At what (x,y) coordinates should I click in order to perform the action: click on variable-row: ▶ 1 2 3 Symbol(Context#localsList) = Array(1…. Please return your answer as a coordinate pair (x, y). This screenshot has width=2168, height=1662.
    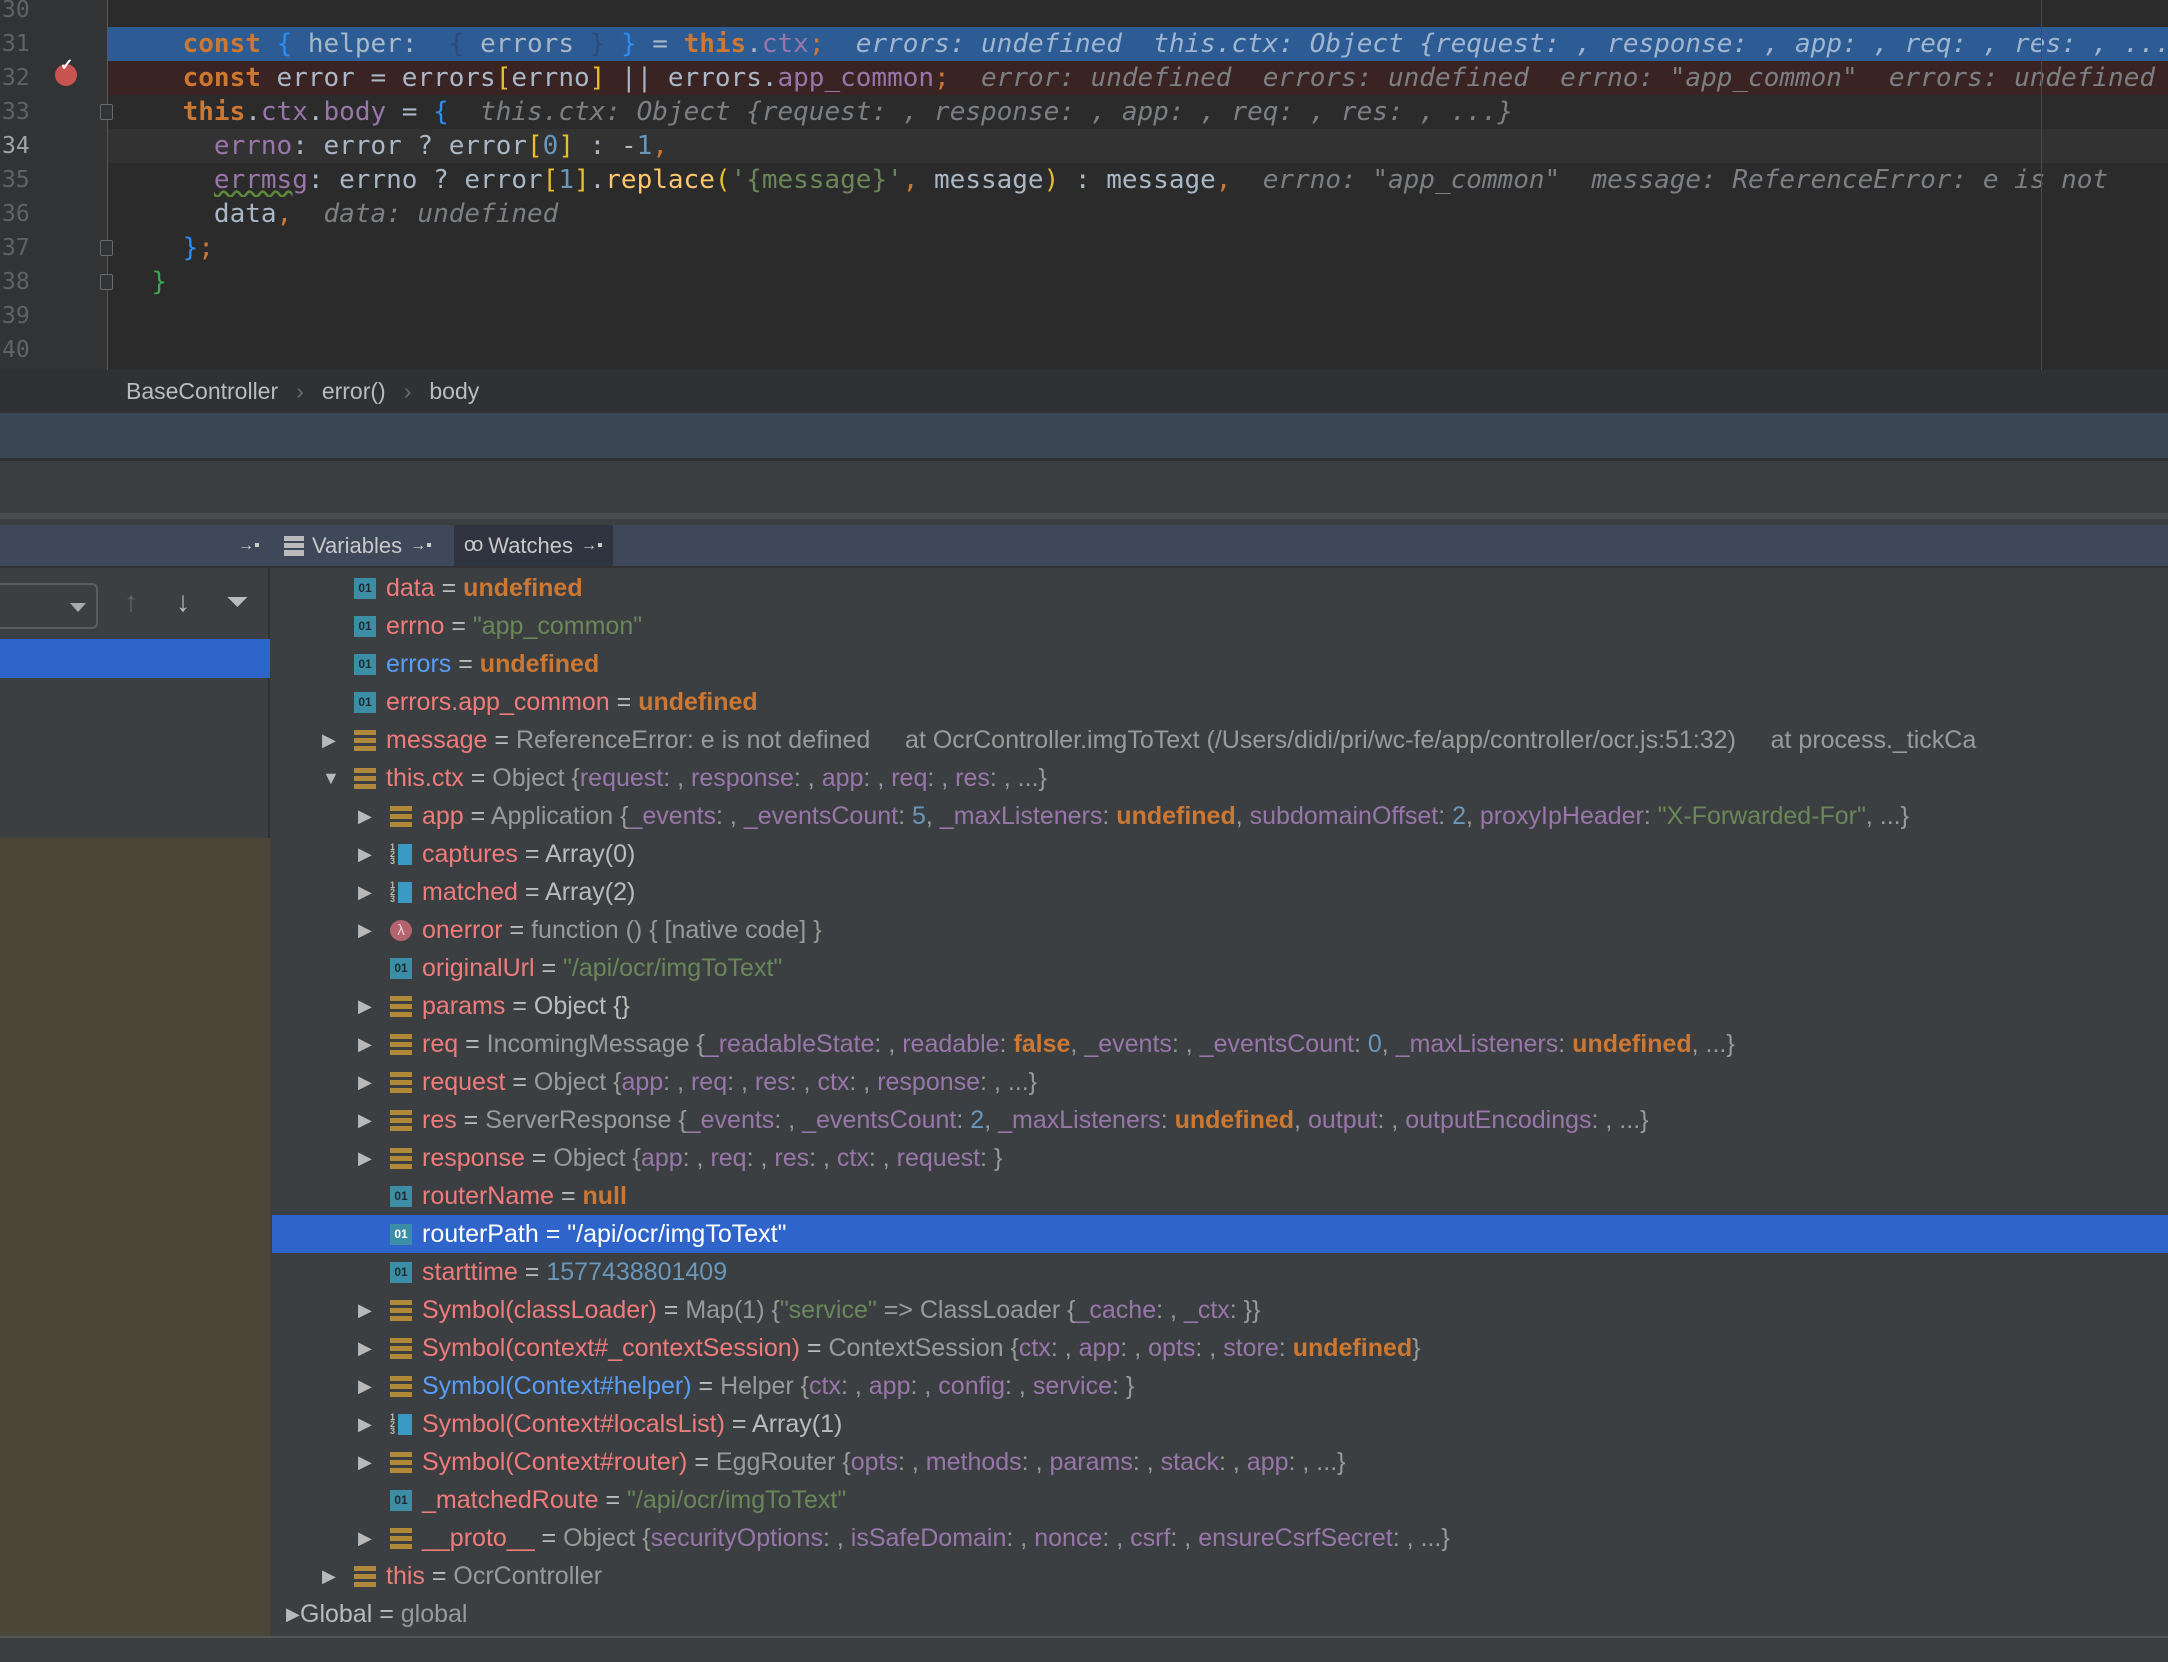
    Looking at the image, I should click on (1220, 1424).